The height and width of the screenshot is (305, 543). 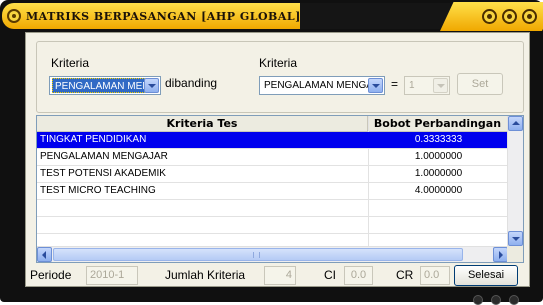 What do you see at coordinates (205, 275) in the screenshot?
I see `jumlah-kriteria-label: Jumlah Kriteria` at bounding box center [205, 275].